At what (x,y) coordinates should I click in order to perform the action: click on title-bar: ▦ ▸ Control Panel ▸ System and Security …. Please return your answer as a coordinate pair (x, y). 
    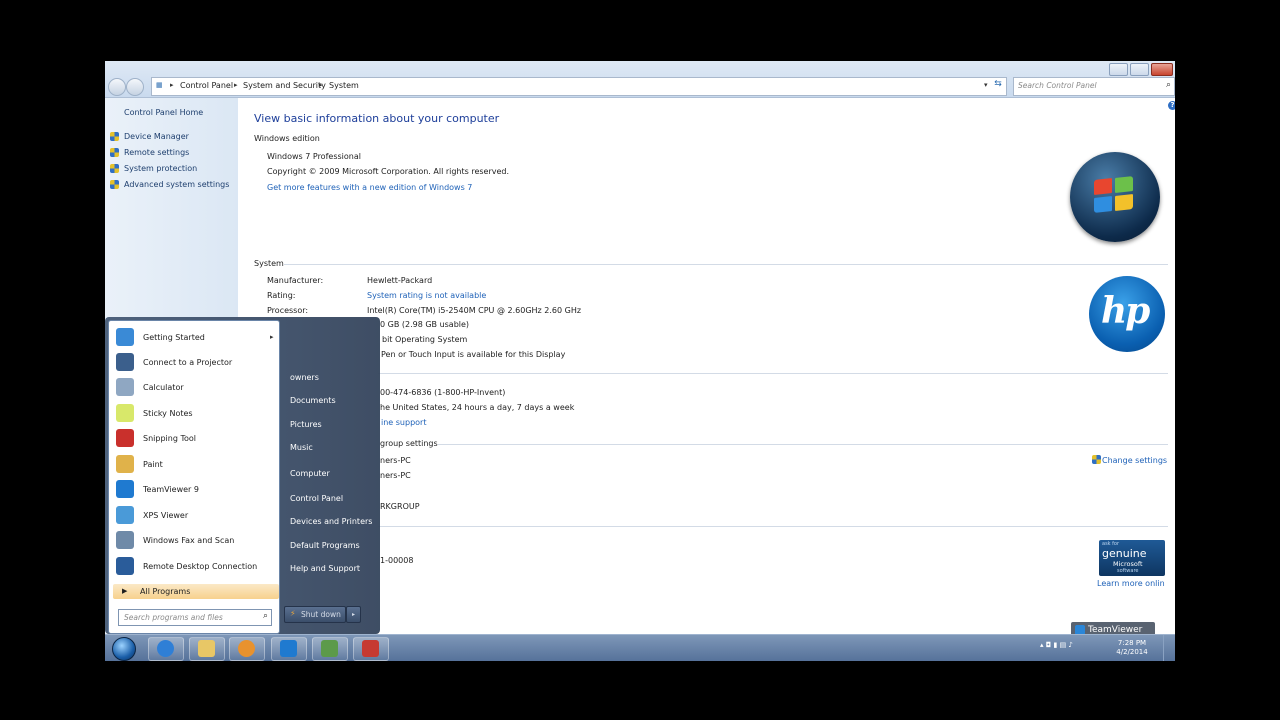
    Looking at the image, I should click on (640, 79).